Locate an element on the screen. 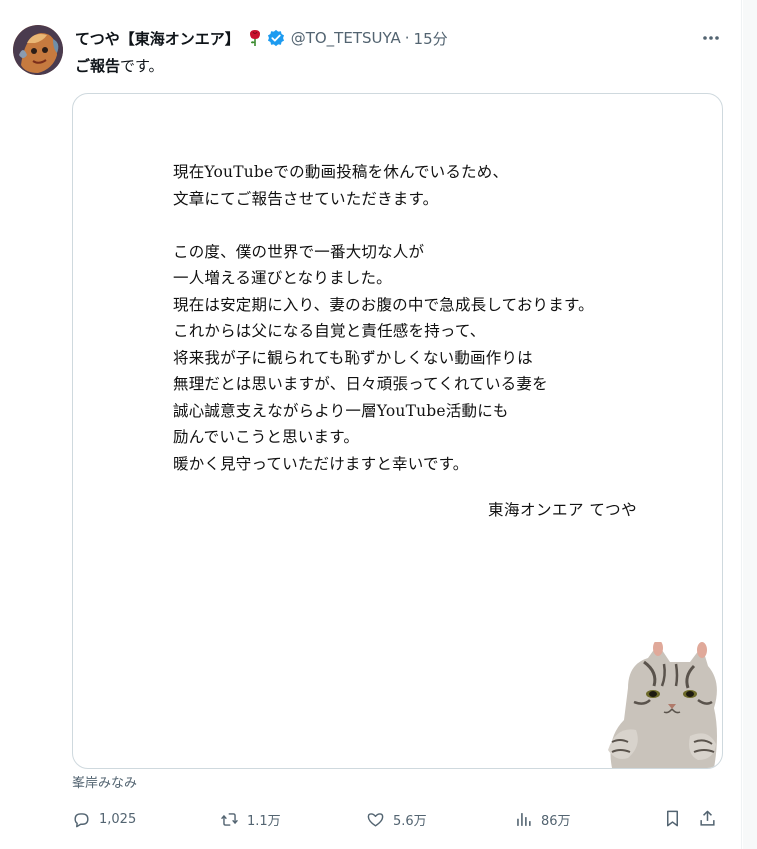 This screenshot has width=757, height=849. tweet-header: てつや【東海オンエア】 @TO_TETSUYA · 15分 is located at coordinates (261, 38).